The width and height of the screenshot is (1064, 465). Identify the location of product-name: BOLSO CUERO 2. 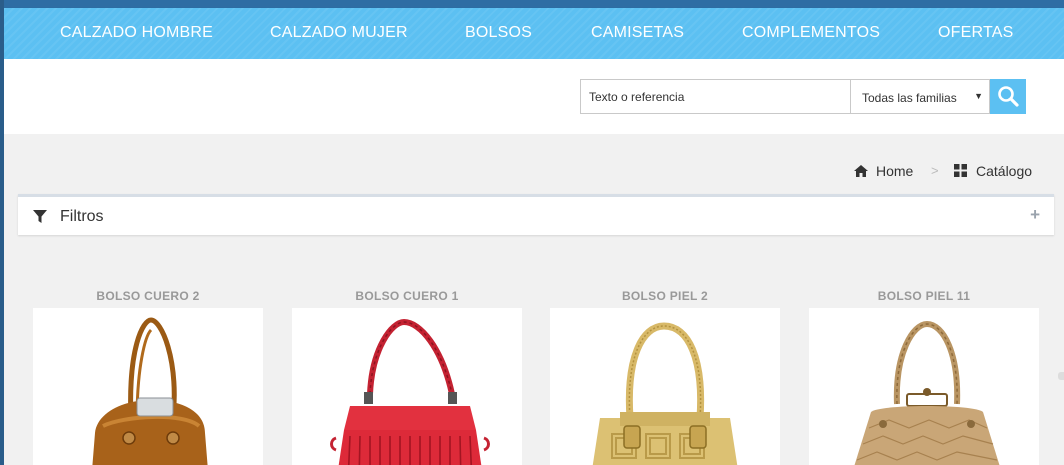
(148, 296).